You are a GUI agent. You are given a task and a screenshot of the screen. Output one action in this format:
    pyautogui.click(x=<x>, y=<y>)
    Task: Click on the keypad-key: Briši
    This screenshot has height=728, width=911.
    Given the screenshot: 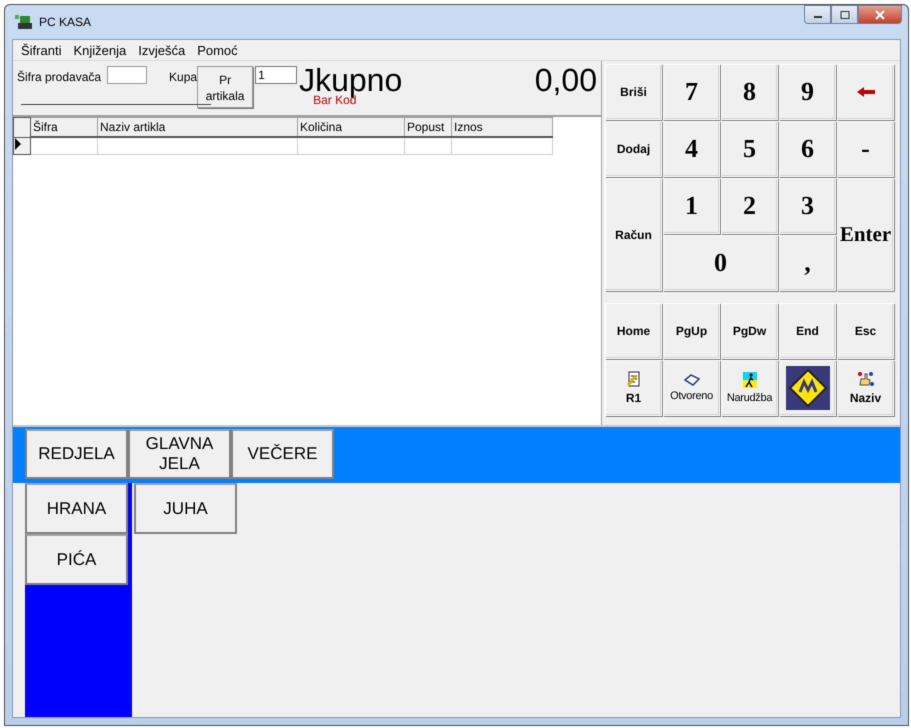 What is the action you would take?
    pyautogui.click(x=633, y=92)
    